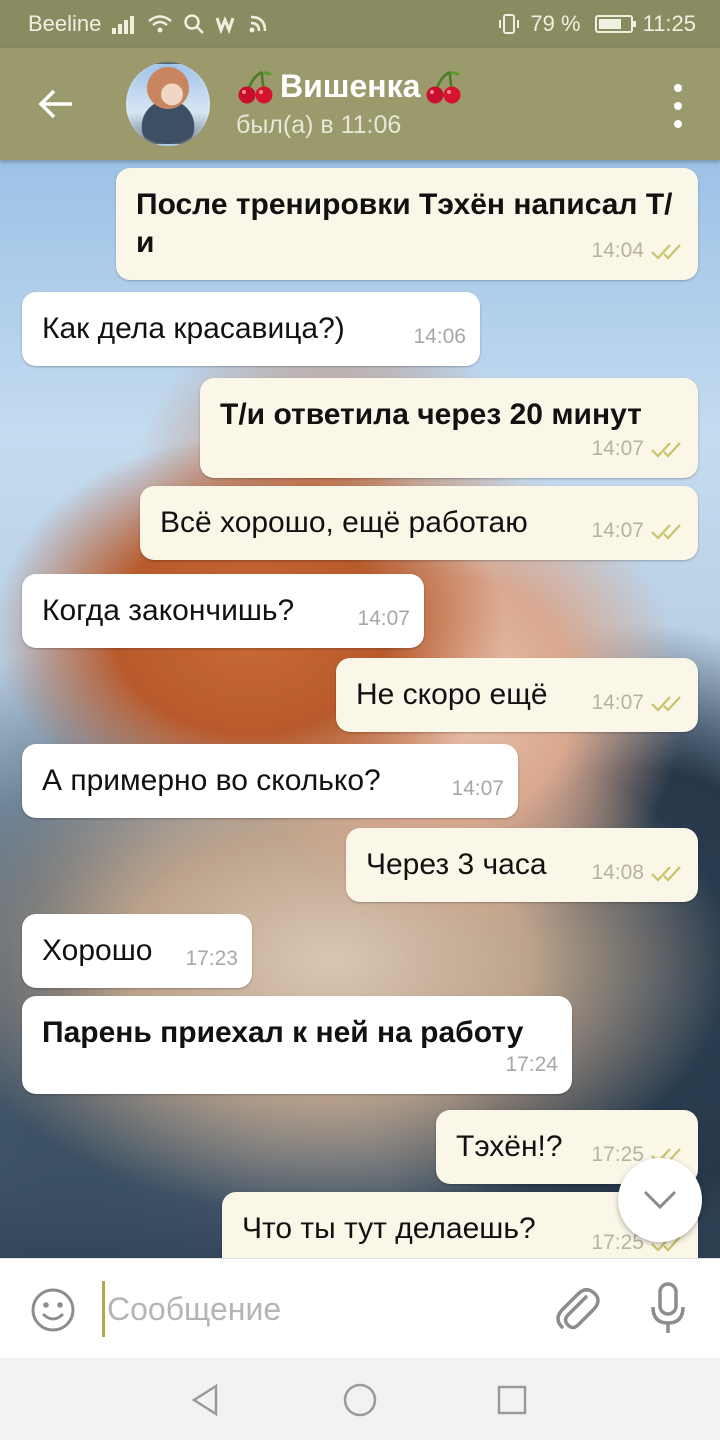  What do you see at coordinates (168, 104) in the screenshot?
I see `avatar` at bounding box center [168, 104].